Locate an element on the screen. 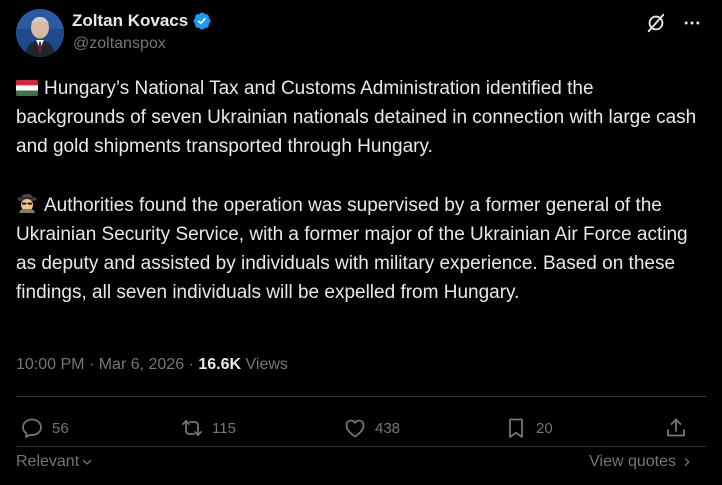 Image resolution: width=722 pixels, height=485 pixels. chevron-down-icon is located at coordinates (87, 462).